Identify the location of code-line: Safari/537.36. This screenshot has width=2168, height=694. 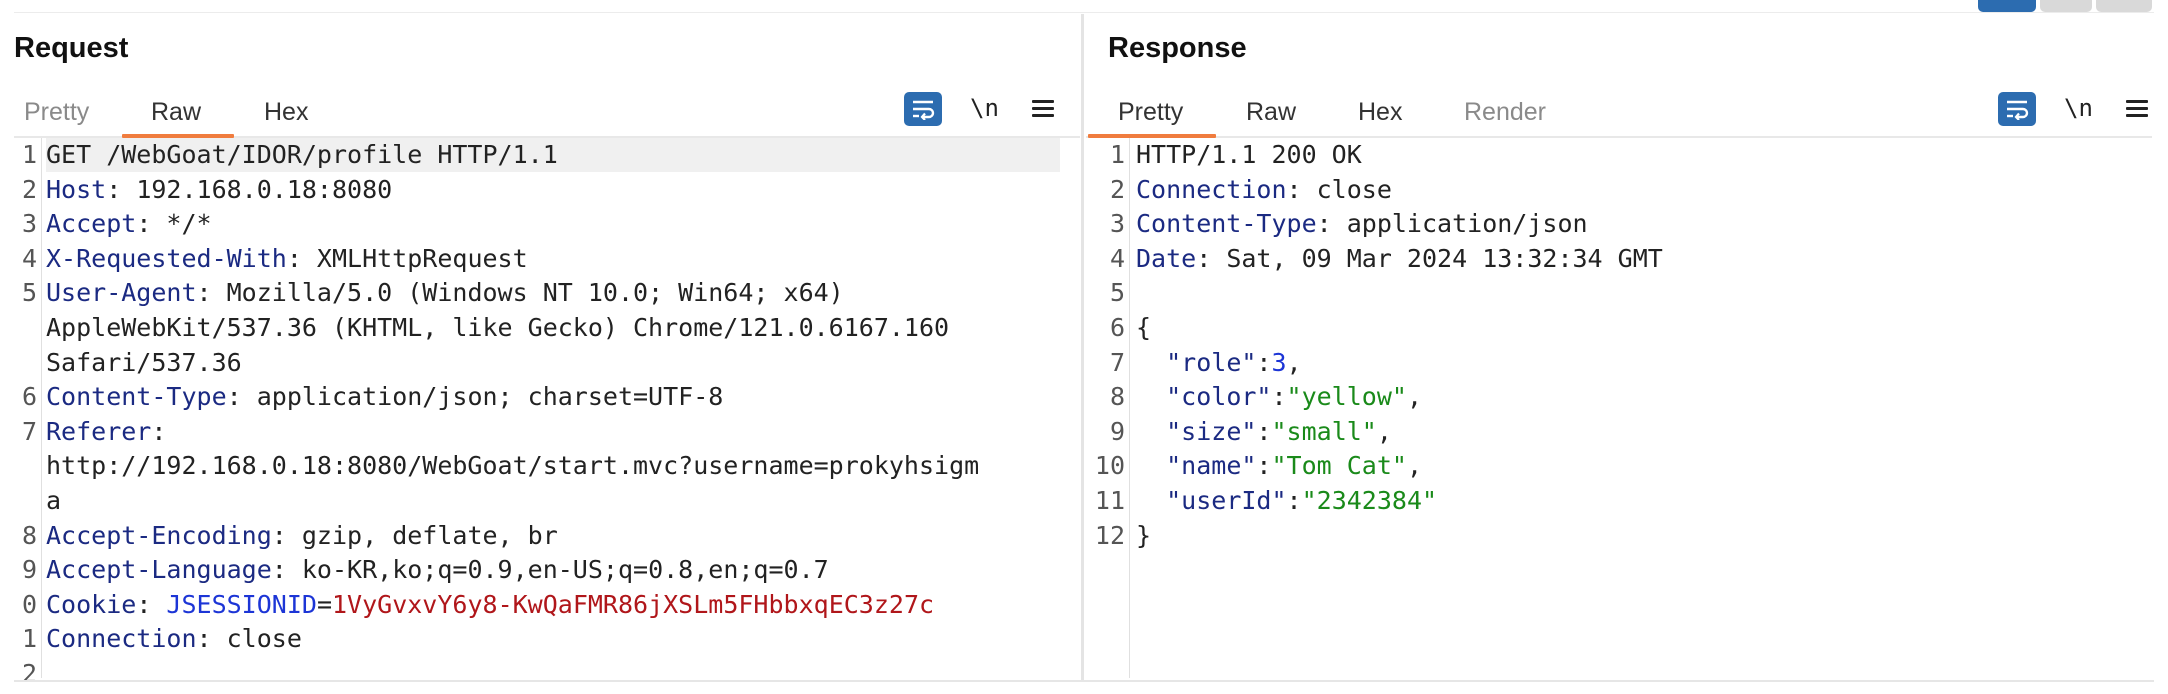
(144, 363).